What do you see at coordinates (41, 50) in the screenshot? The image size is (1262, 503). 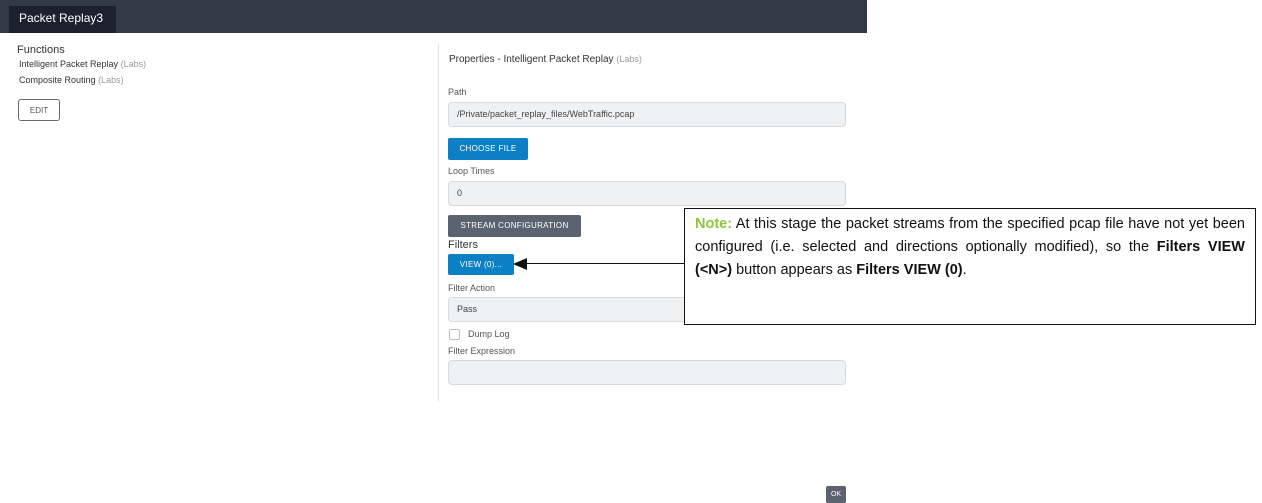 I see `functions-title: Functions` at bounding box center [41, 50].